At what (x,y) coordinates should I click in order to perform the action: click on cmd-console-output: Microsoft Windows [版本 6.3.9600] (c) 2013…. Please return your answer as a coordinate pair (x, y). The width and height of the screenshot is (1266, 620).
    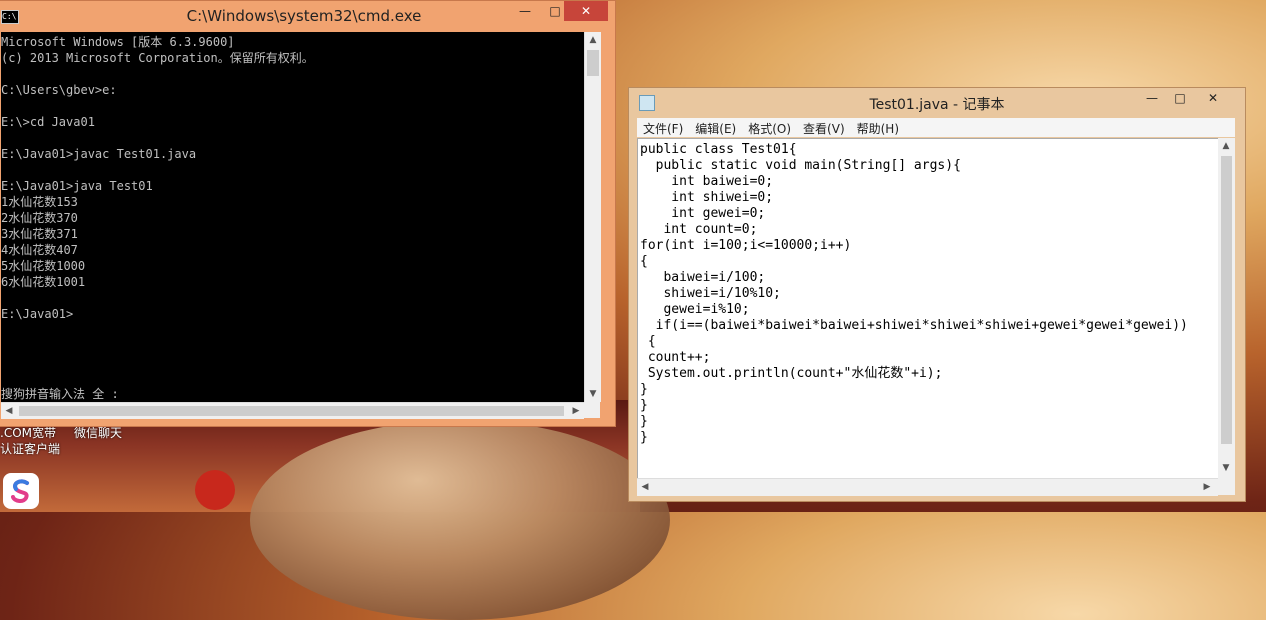
    Looking at the image, I should click on (157, 218).